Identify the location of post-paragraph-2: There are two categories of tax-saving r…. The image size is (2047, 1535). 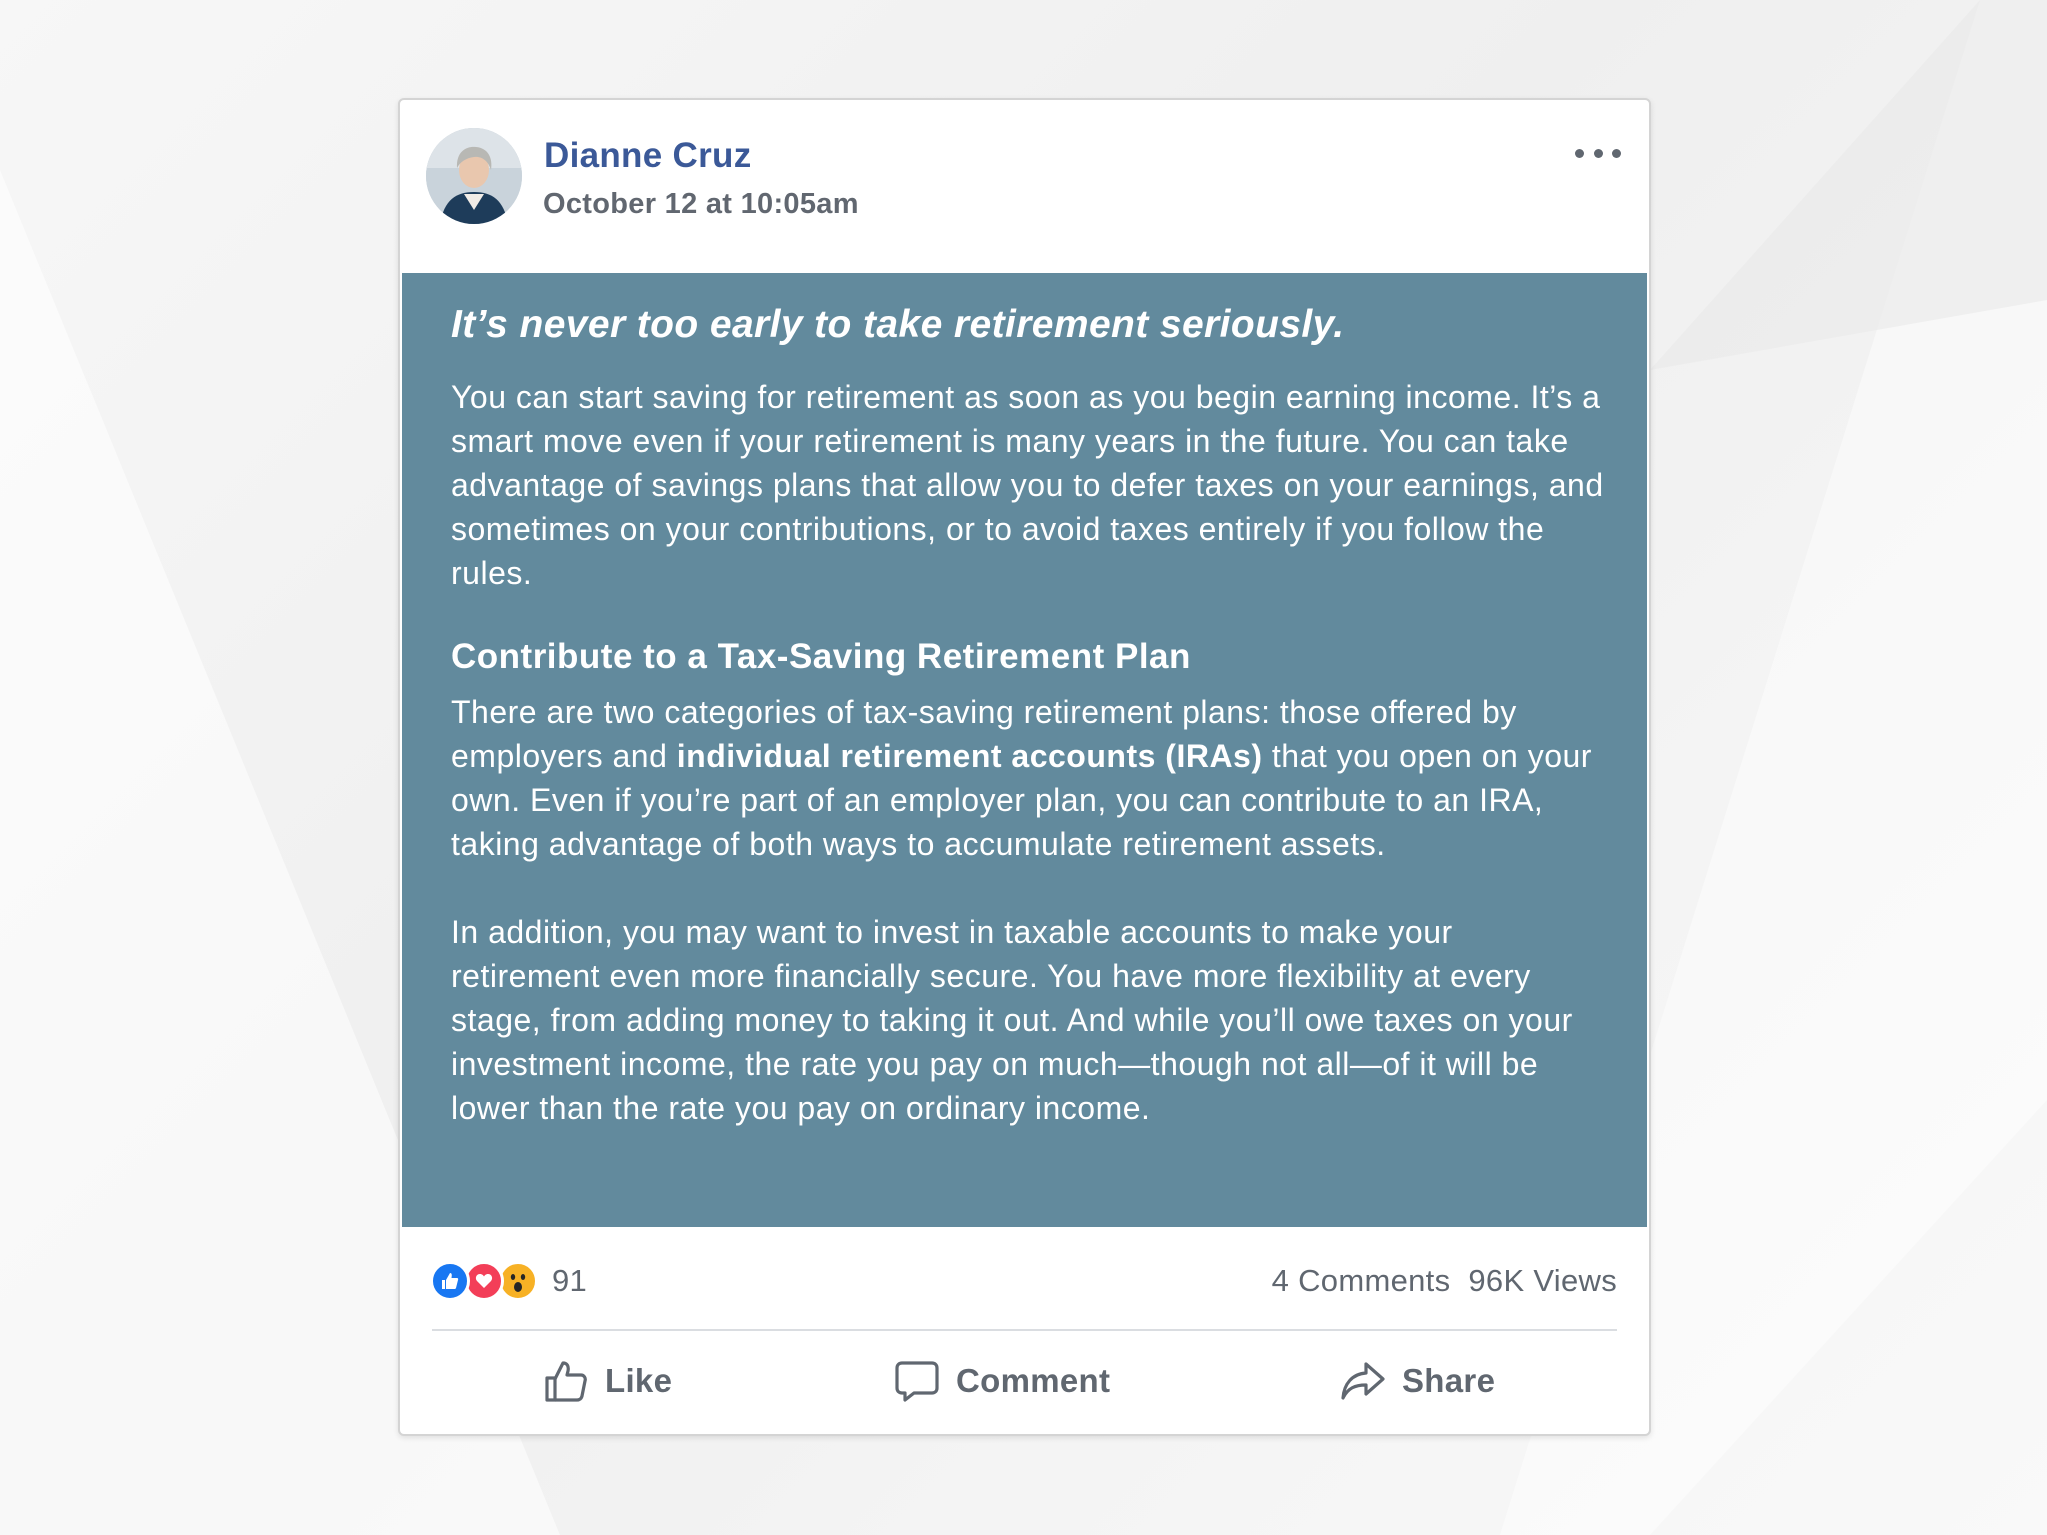
(1029, 778).